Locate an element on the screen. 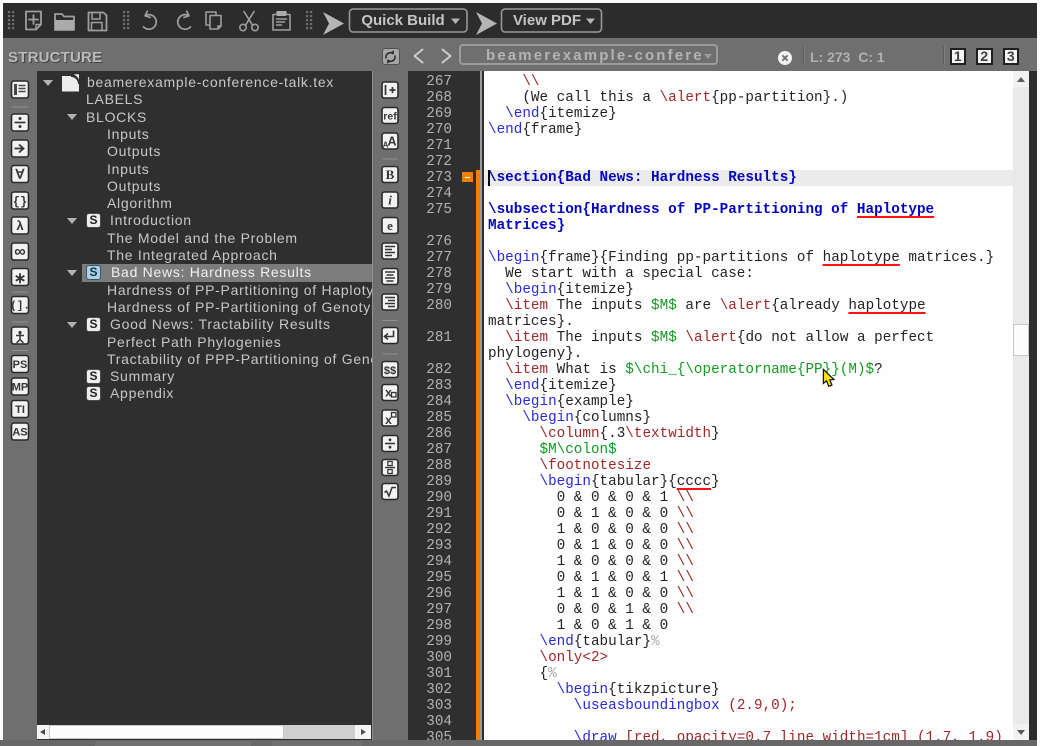 The height and width of the screenshot is (746, 1040). svg-text: ref is located at coordinates (390, 117).